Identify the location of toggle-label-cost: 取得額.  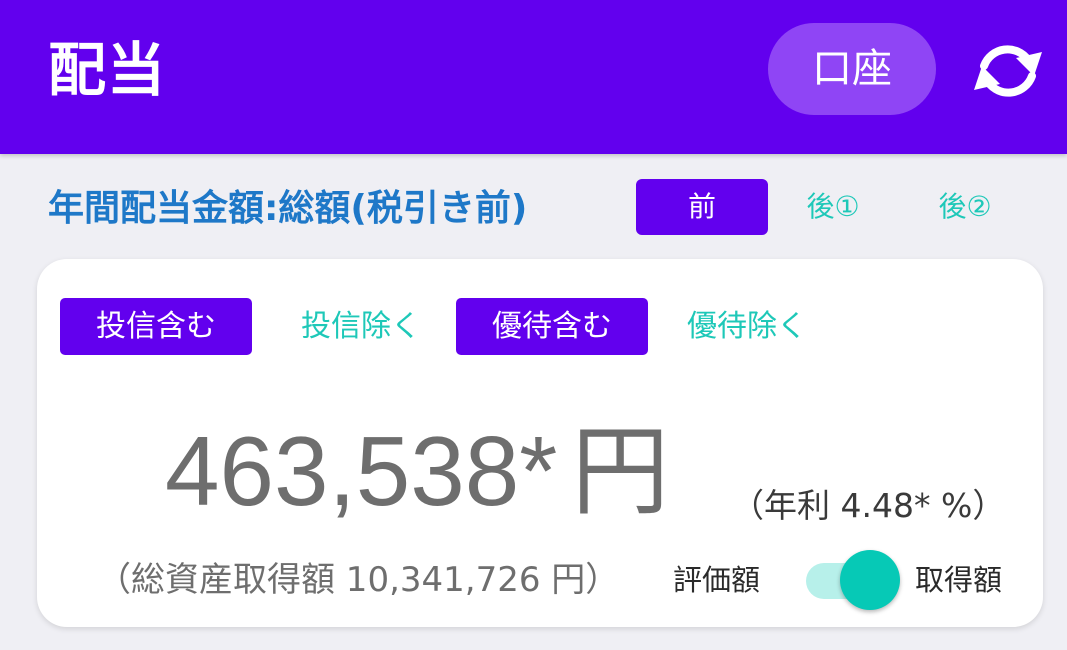
(959, 580).